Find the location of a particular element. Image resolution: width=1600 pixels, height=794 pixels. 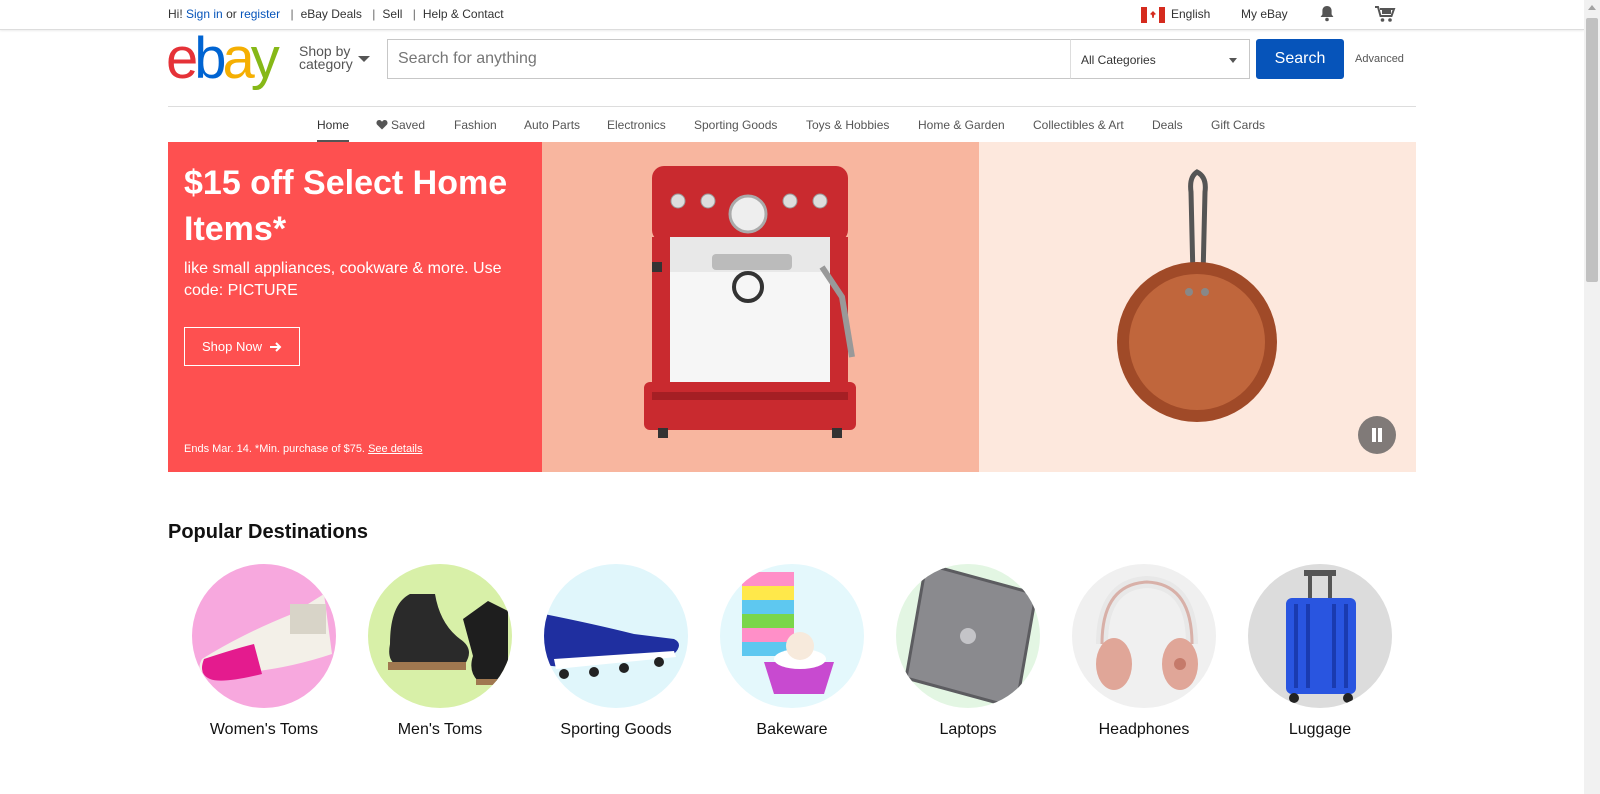

destination-label: Bakeware is located at coordinates (792, 729).